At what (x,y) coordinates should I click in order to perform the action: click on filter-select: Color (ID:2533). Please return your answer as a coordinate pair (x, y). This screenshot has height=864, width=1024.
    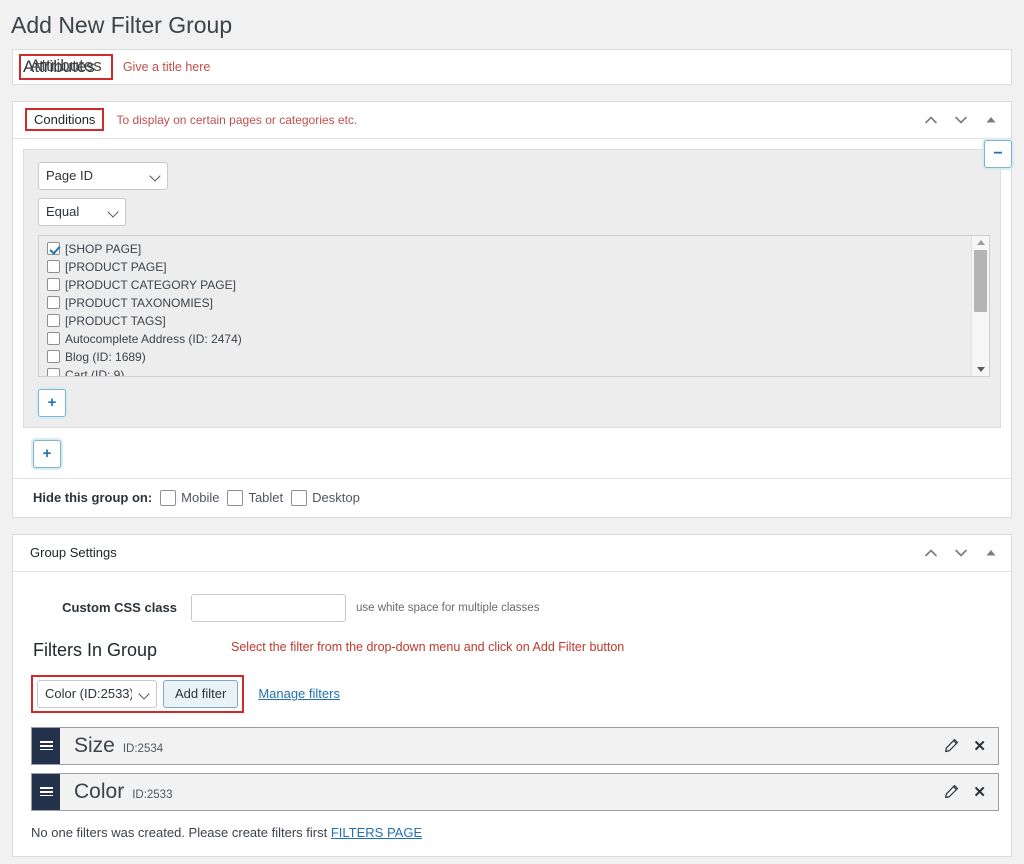
    Looking at the image, I should click on (97, 693).